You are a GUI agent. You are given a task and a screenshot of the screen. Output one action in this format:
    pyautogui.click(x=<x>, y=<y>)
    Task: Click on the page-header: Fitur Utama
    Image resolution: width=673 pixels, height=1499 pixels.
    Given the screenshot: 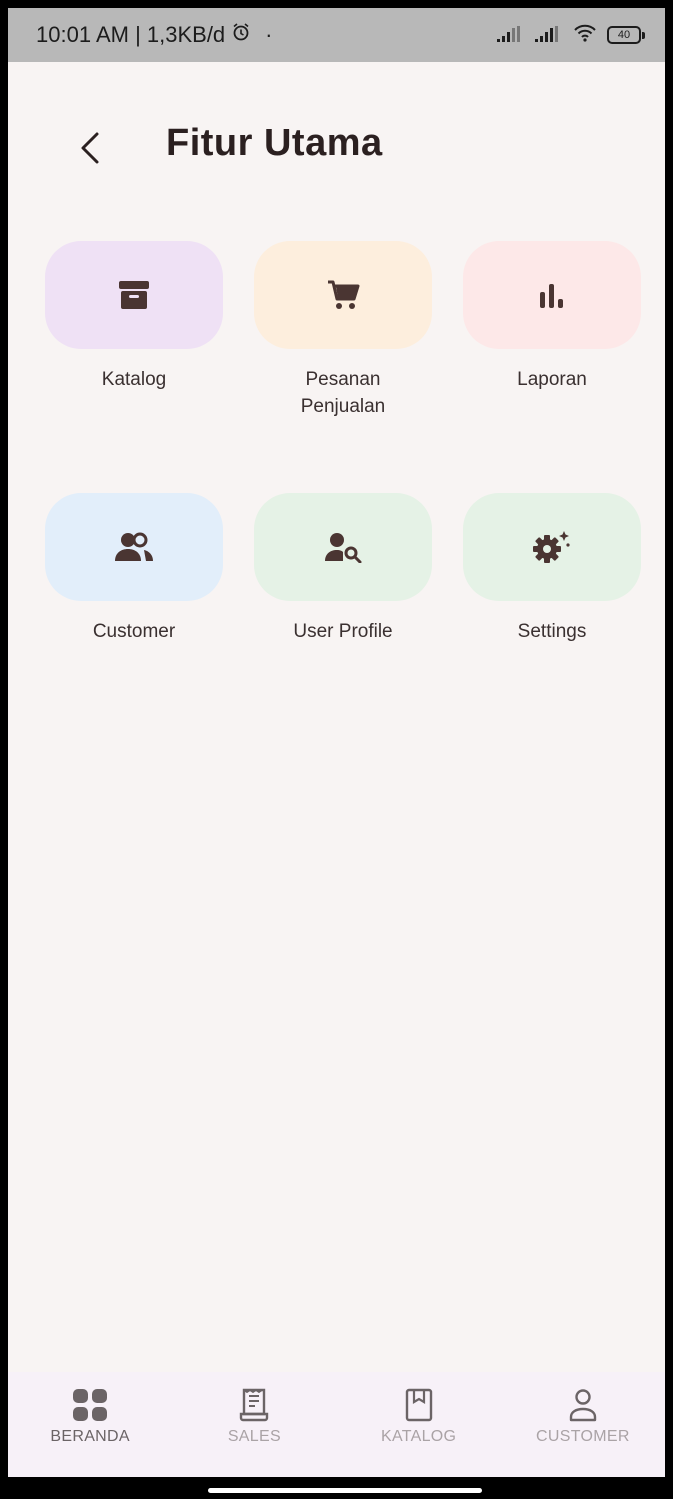 What is the action you would take?
    pyautogui.click(x=336, y=148)
    